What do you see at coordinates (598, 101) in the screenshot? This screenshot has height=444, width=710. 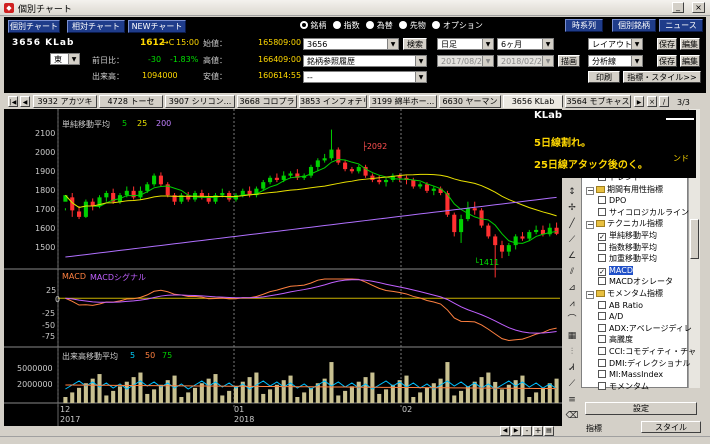 I see `tab-stock-3564: 3564 モブキャス` at bounding box center [598, 101].